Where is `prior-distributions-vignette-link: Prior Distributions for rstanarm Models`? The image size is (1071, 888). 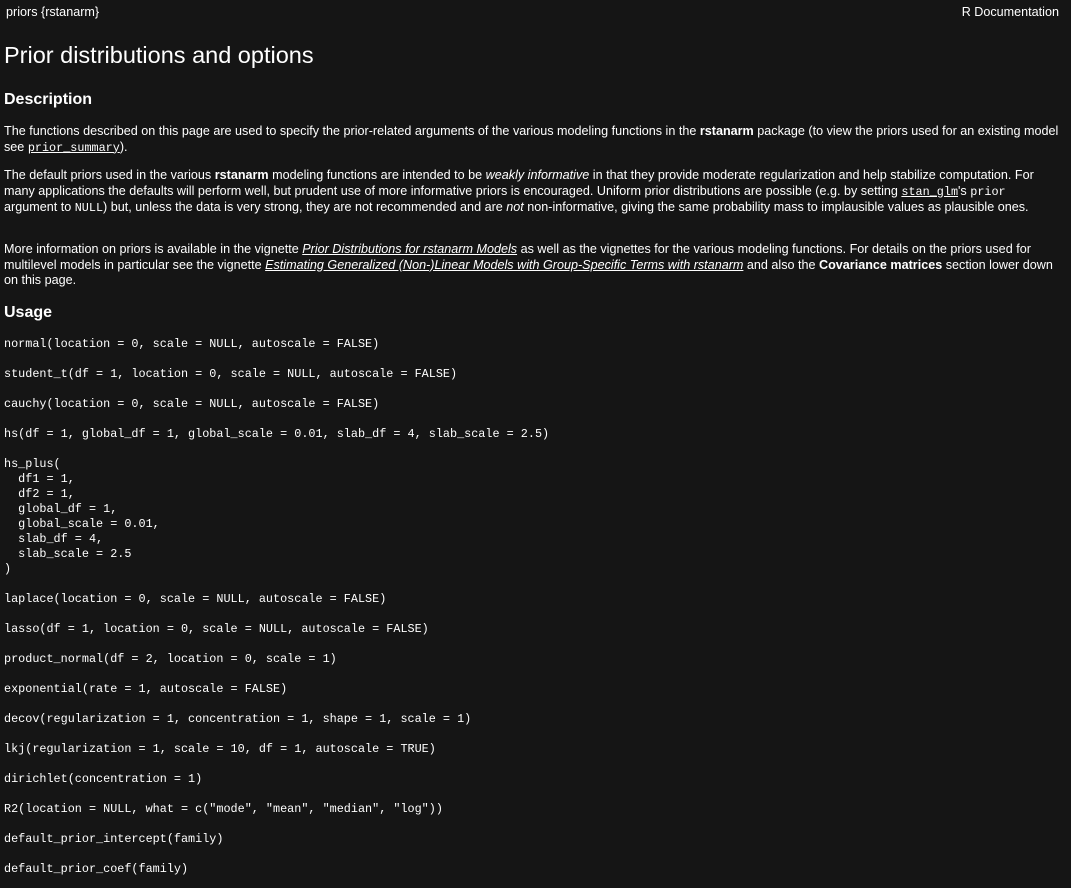
prior-distributions-vignette-link: Prior Distributions for rstanarm Models is located at coordinates (409, 249).